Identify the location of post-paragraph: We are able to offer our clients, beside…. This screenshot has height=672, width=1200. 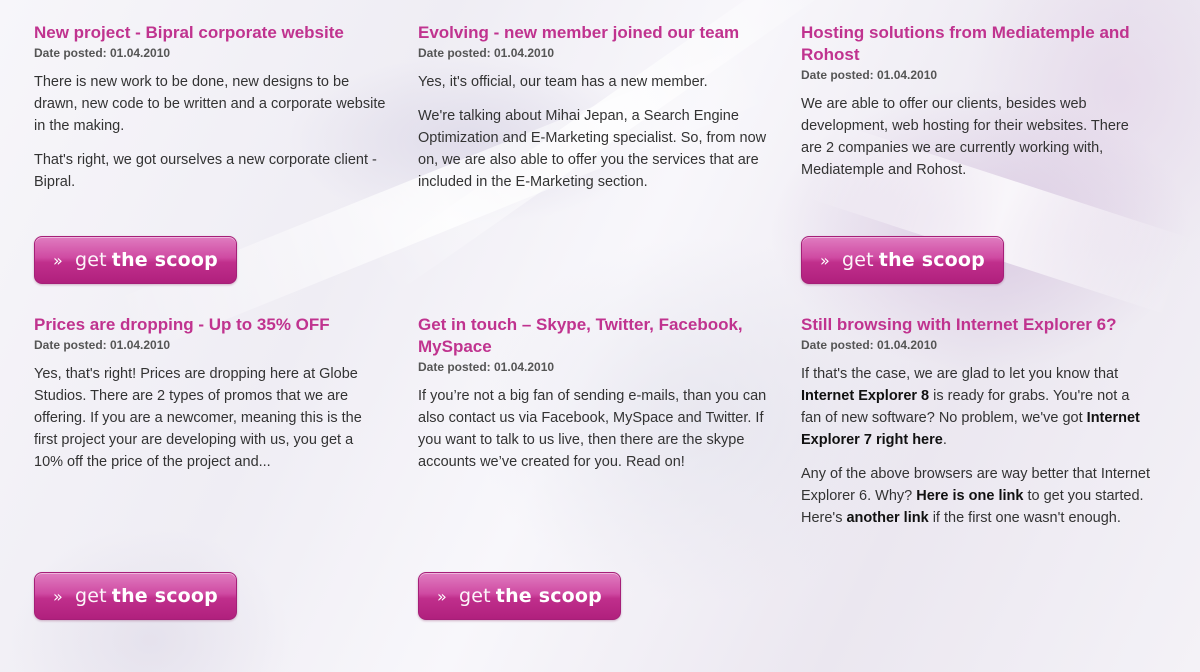
(977, 137).